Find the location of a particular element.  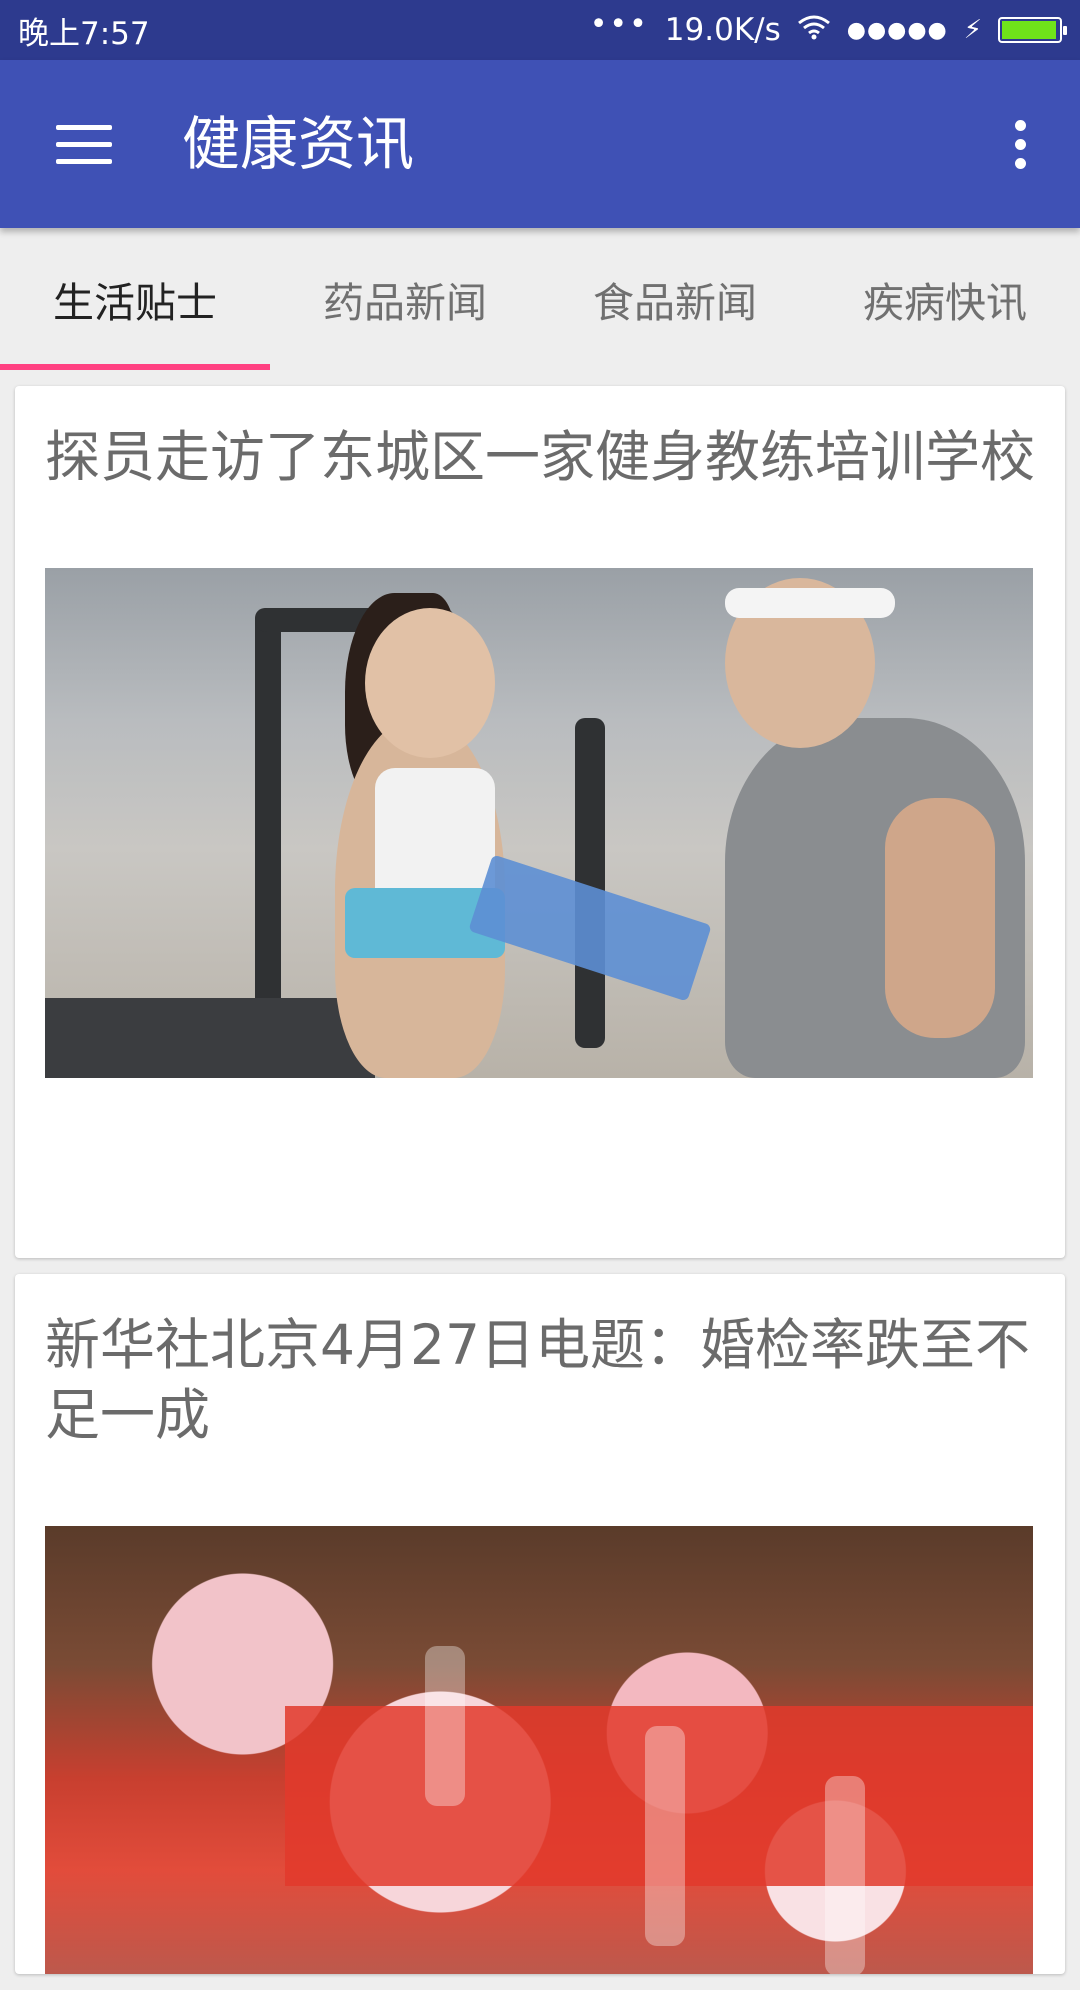

category-tabs: 生活贴士 药品新闻 食品新闻 疾病快讯 is located at coordinates (540, 299).